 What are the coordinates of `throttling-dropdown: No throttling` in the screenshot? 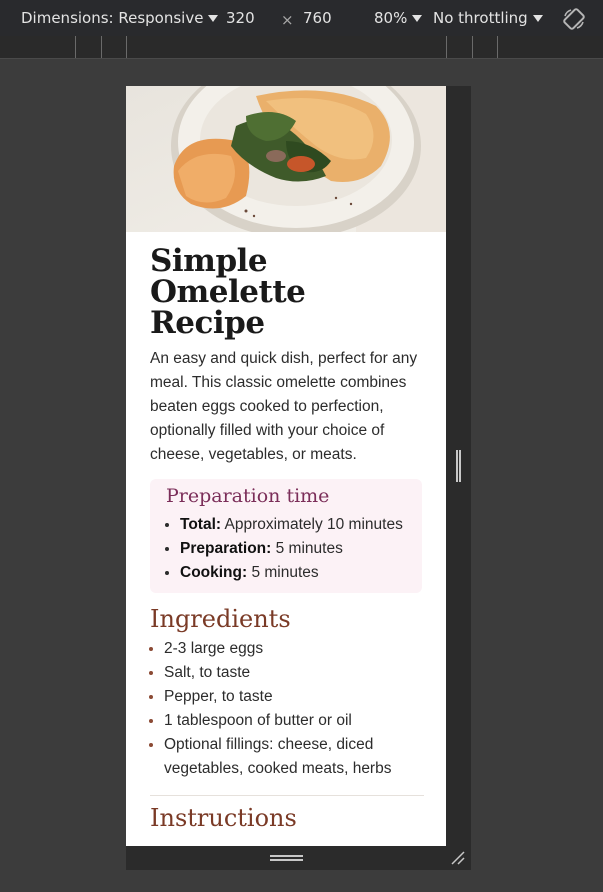 It's located at (488, 18).